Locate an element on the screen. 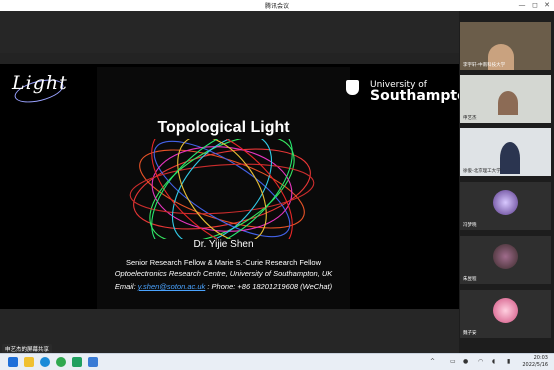 Image resolution: width=554 pixels, height=370 pixels. excel-icon is located at coordinates (77, 362).